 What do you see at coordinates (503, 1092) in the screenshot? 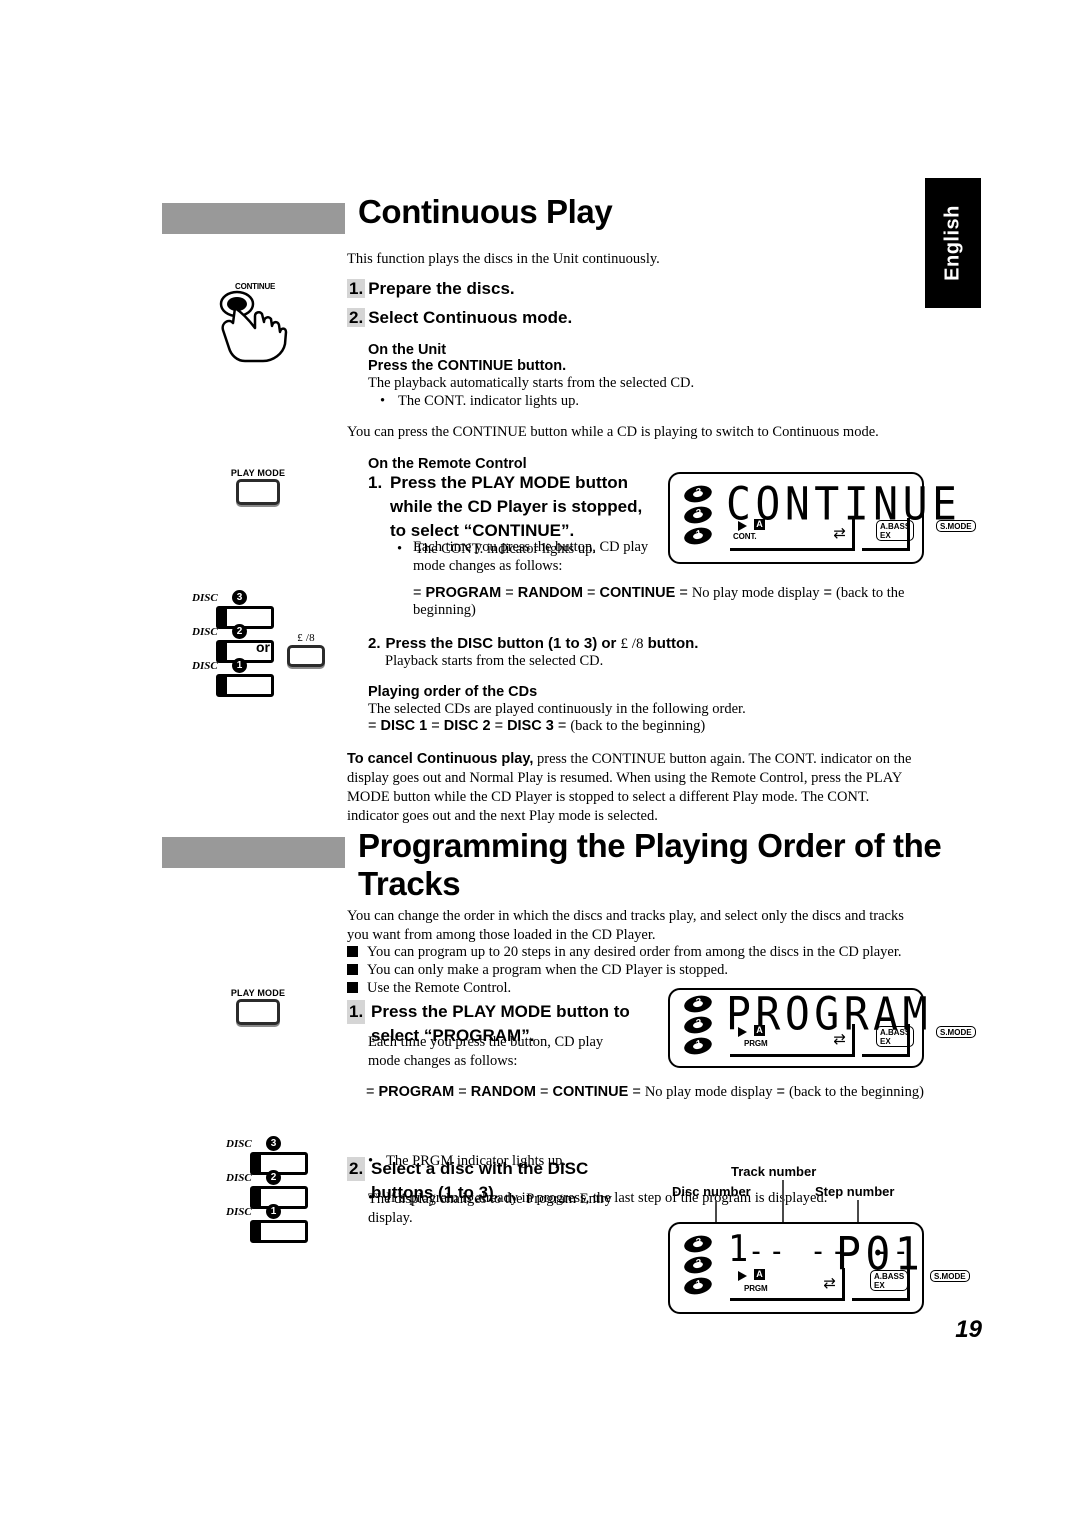
I see `flow-item-random: RANDOM` at bounding box center [503, 1092].